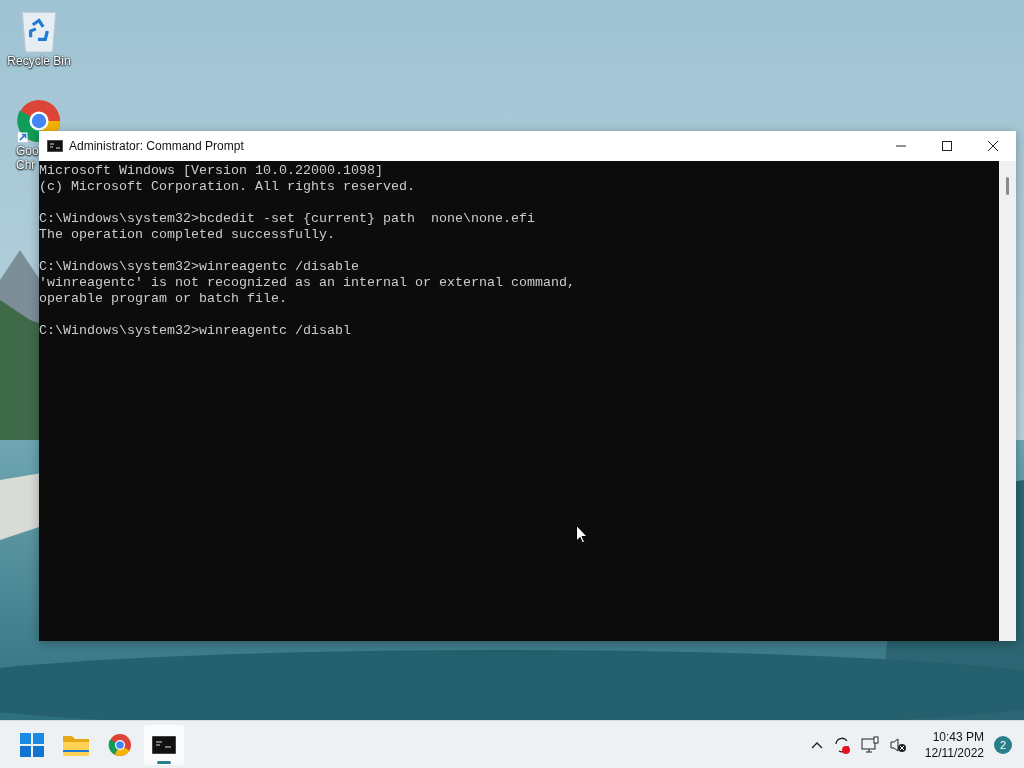  I want to click on maximize-icon, so click(947, 146).